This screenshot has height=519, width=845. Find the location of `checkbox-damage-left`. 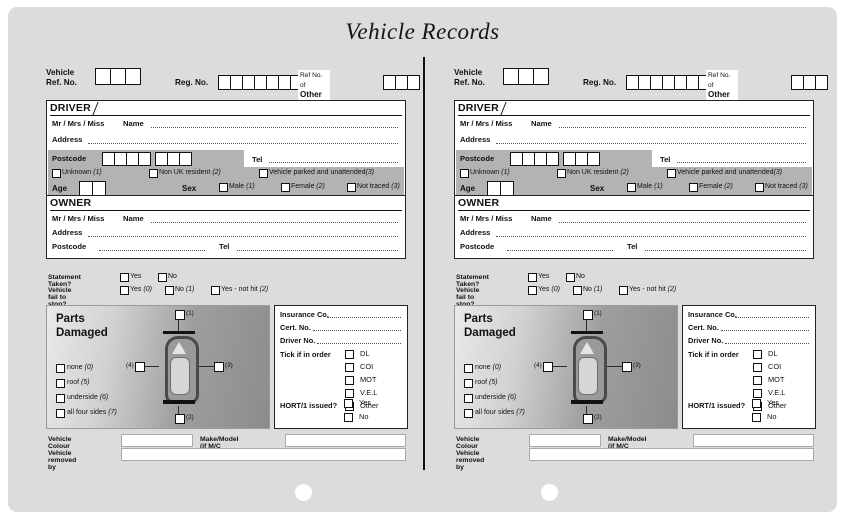

checkbox-damage-left is located at coordinates (548, 367).